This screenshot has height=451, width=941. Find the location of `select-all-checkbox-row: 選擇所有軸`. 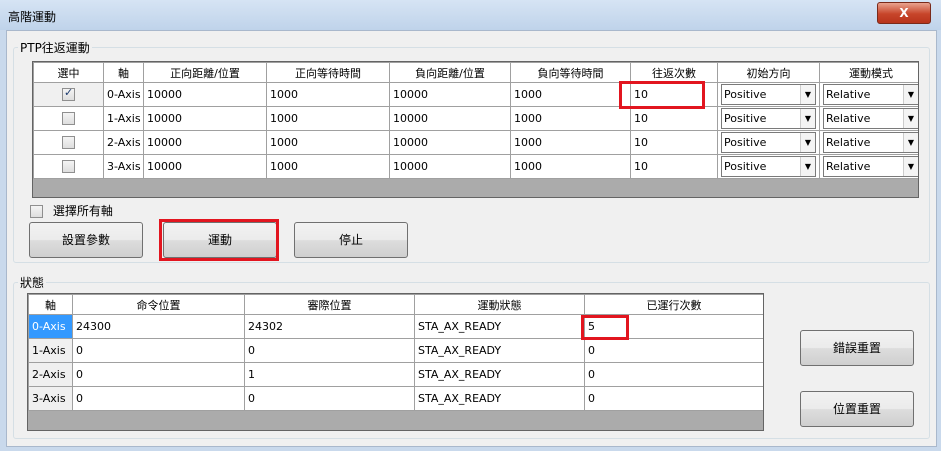

select-all-checkbox-row: 選擇所有軸 is located at coordinates (71, 210).